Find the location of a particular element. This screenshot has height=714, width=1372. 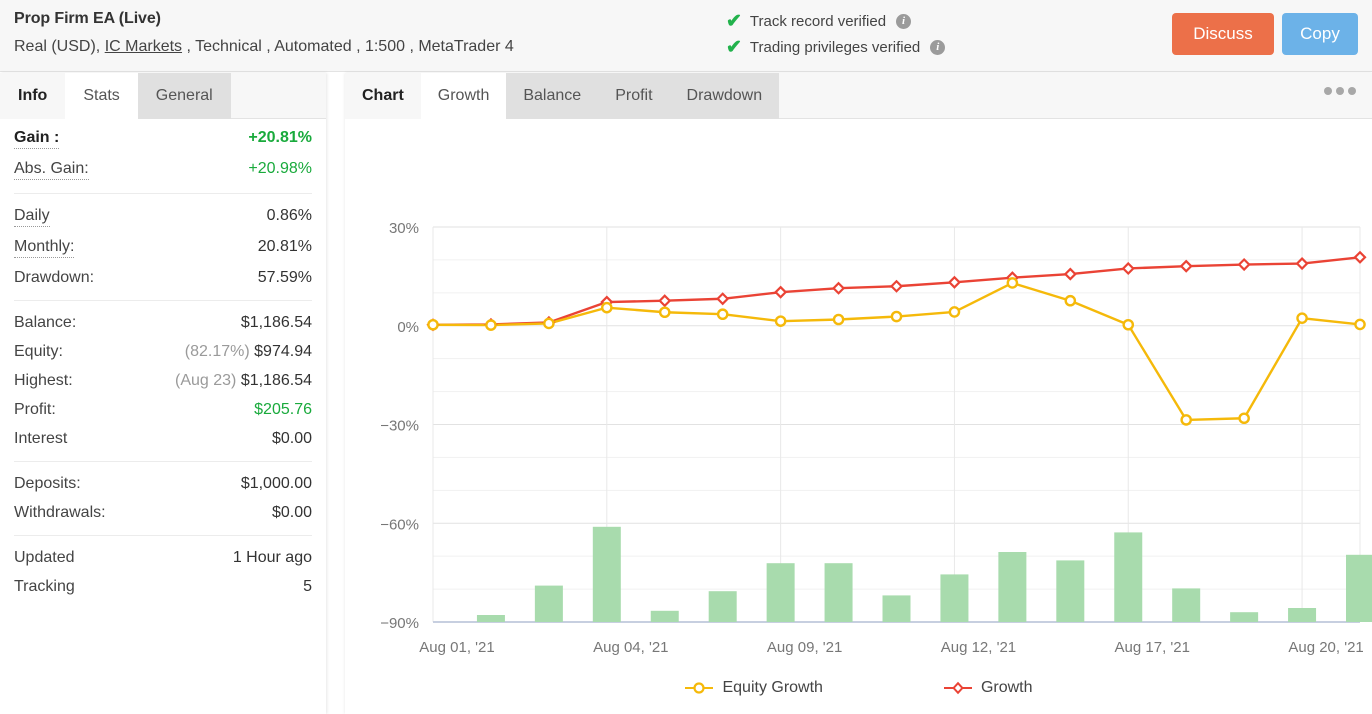

x-axis-tick-label: Aug 20, '21 is located at coordinates (1325, 647).